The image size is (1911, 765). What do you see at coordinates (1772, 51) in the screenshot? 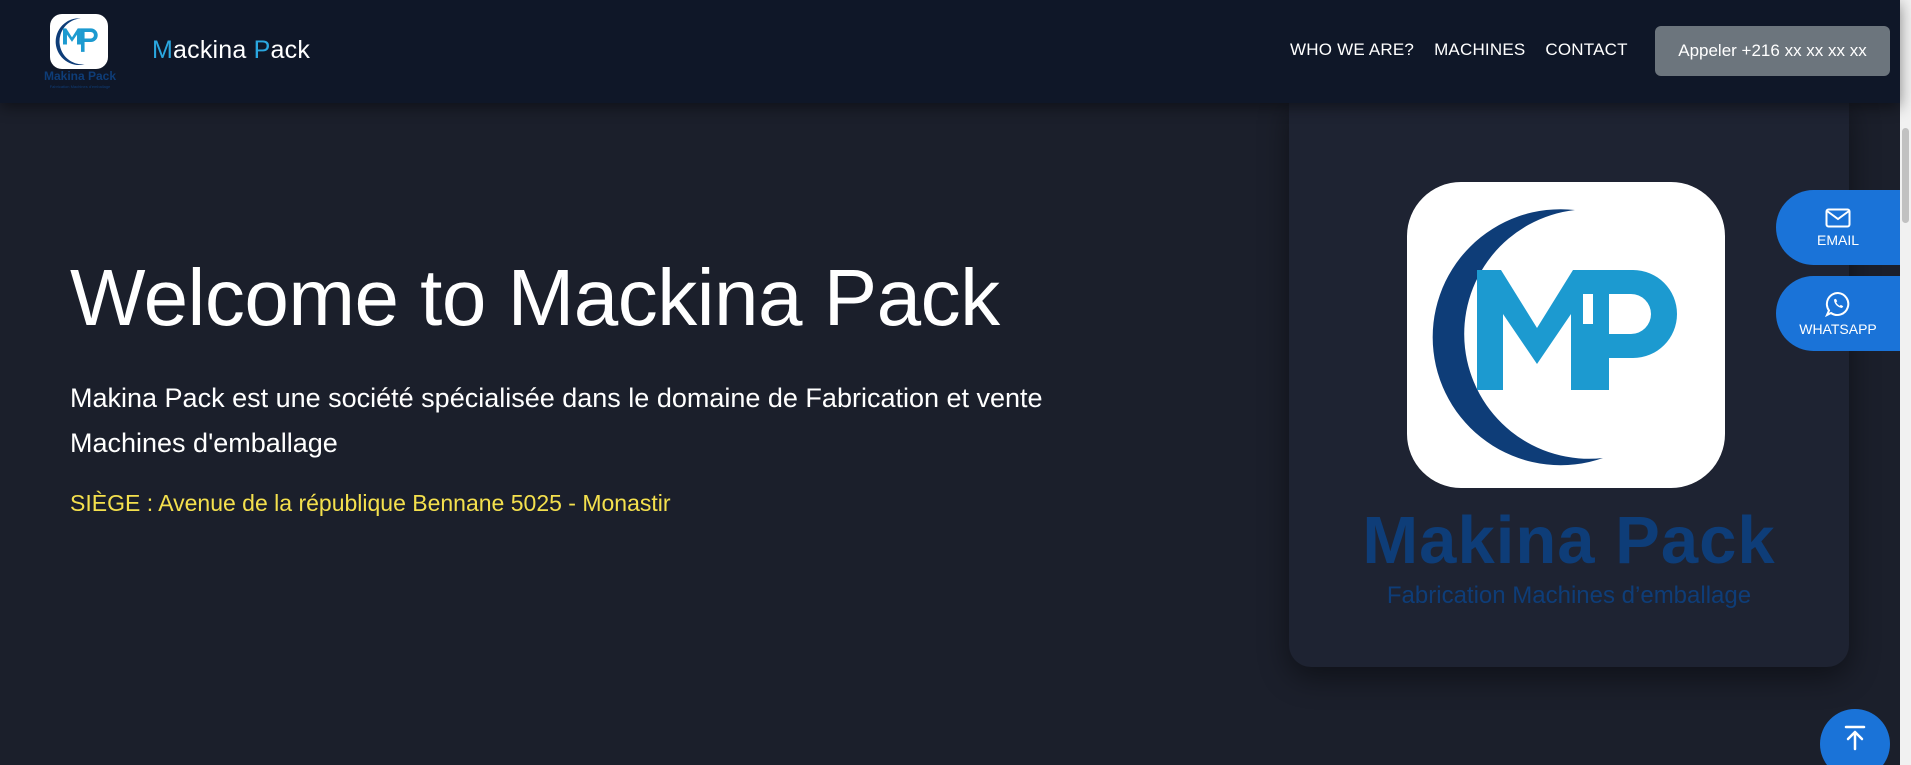
I see `call-button: Appeler +216 xx xx xx xx` at bounding box center [1772, 51].